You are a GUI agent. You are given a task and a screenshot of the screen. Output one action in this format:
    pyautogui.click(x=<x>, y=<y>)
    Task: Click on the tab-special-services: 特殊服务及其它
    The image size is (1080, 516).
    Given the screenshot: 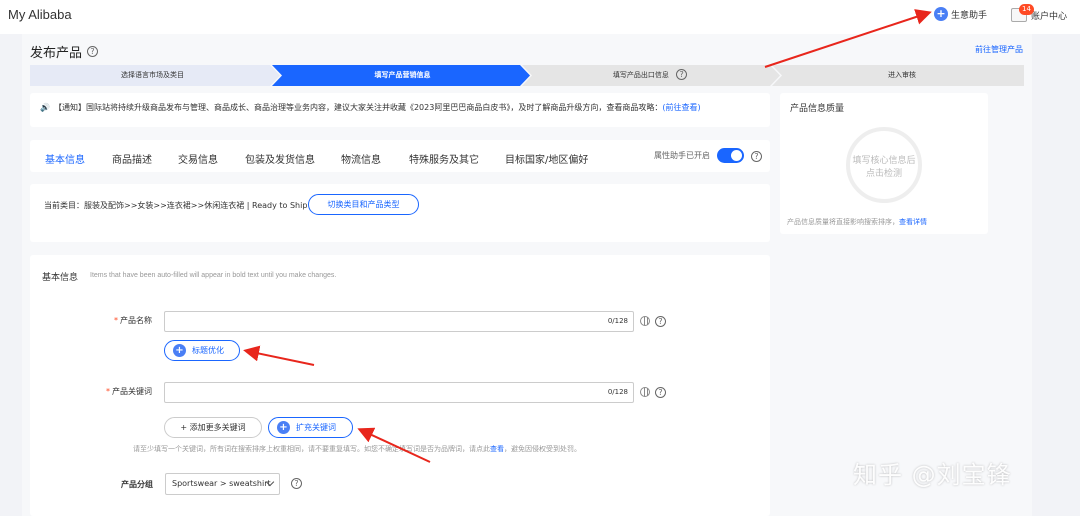 What is the action you would take?
    pyautogui.click(x=444, y=158)
    